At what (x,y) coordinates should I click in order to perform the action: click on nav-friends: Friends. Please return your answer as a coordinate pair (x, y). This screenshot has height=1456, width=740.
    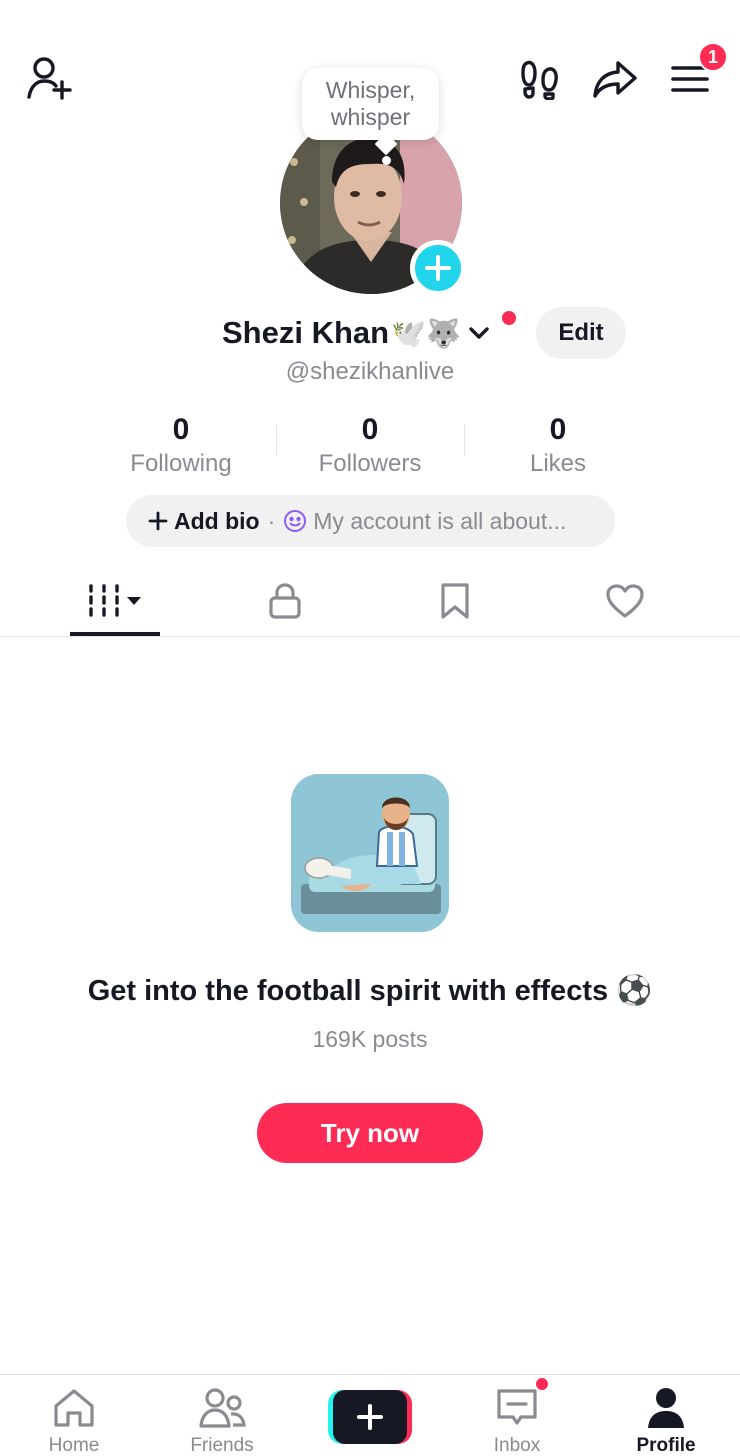
    Looking at the image, I should click on (222, 1415).